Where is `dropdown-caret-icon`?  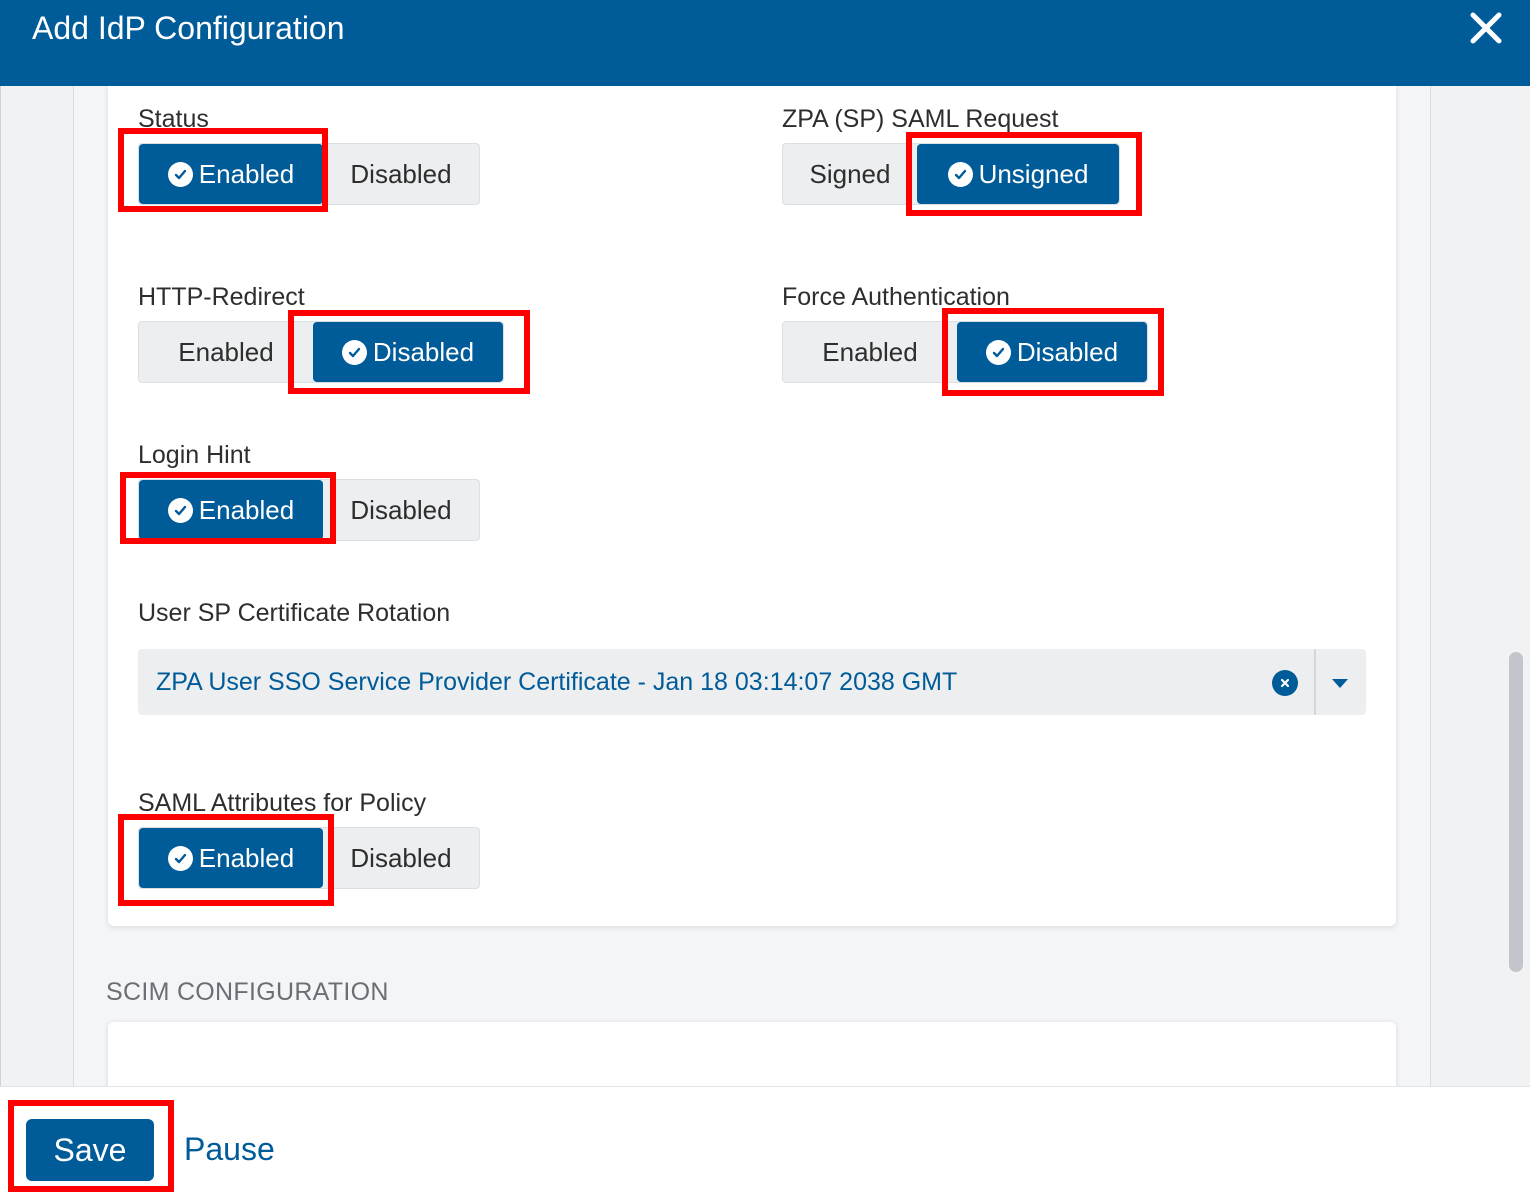 dropdown-caret-icon is located at coordinates (1340, 683).